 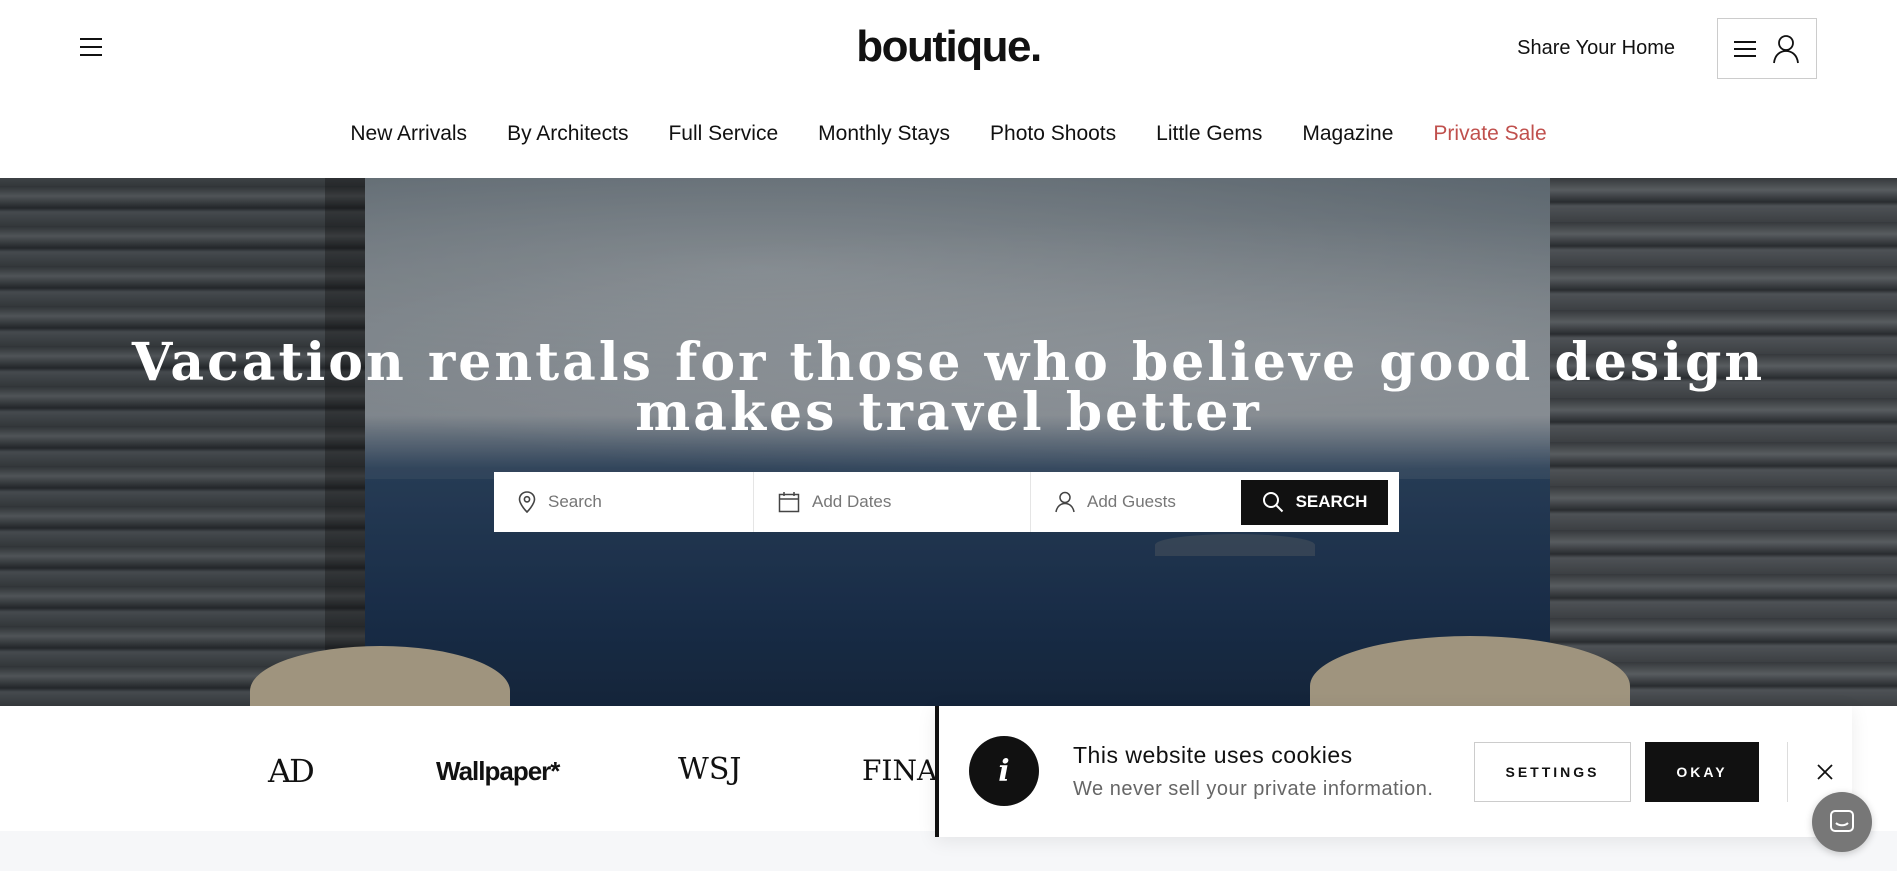 What do you see at coordinates (1053, 134) in the screenshot?
I see `nav-photo-shoots: Photo Shoots` at bounding box center [1053, 134].